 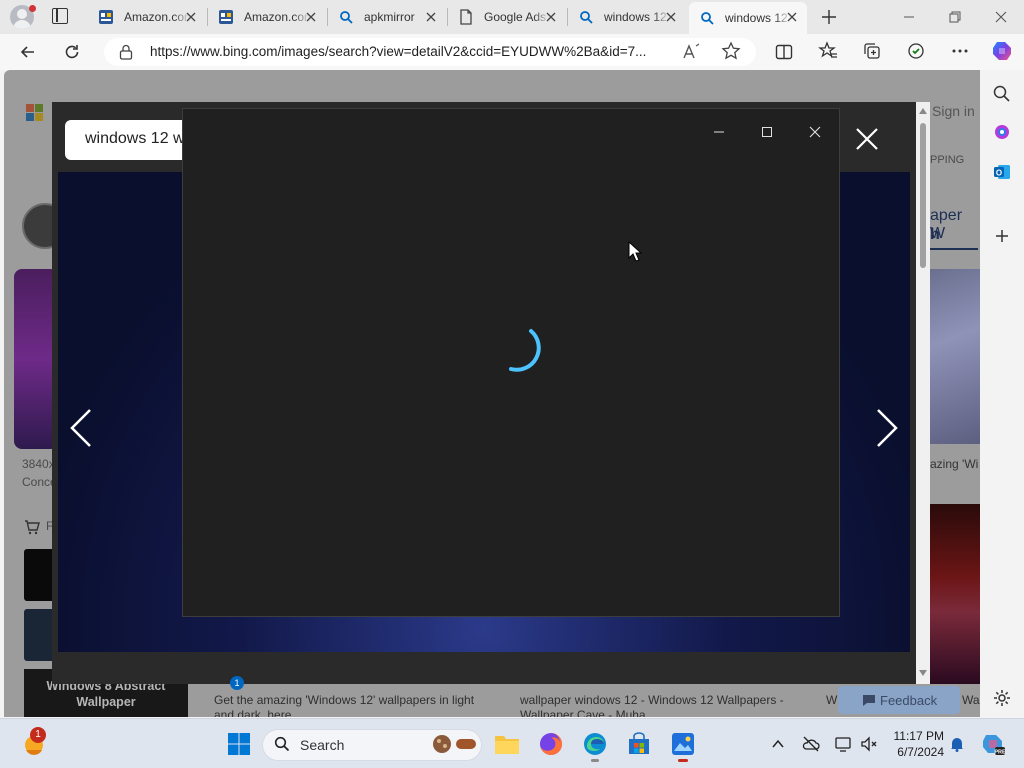 What do you see at coordinates (683, 744) in the screenshot?
I see `photos-app-icon` at bounding box center [683, 744].